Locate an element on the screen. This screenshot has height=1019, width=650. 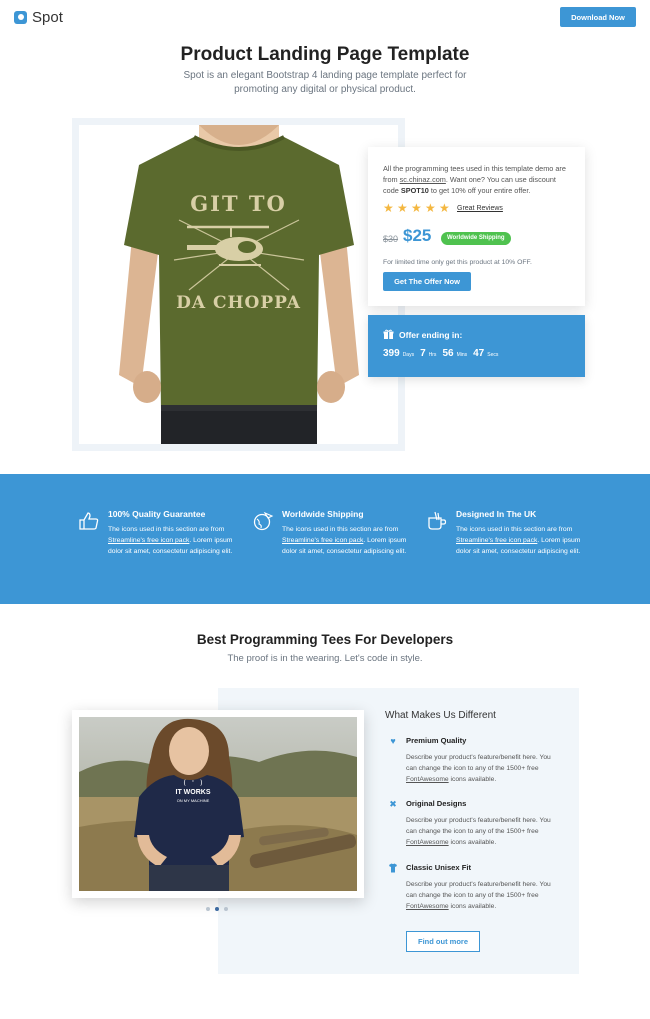
carousel-card: ( ' ) IT WORKS ON MY MACHINE is located at coordinates (218, 804).